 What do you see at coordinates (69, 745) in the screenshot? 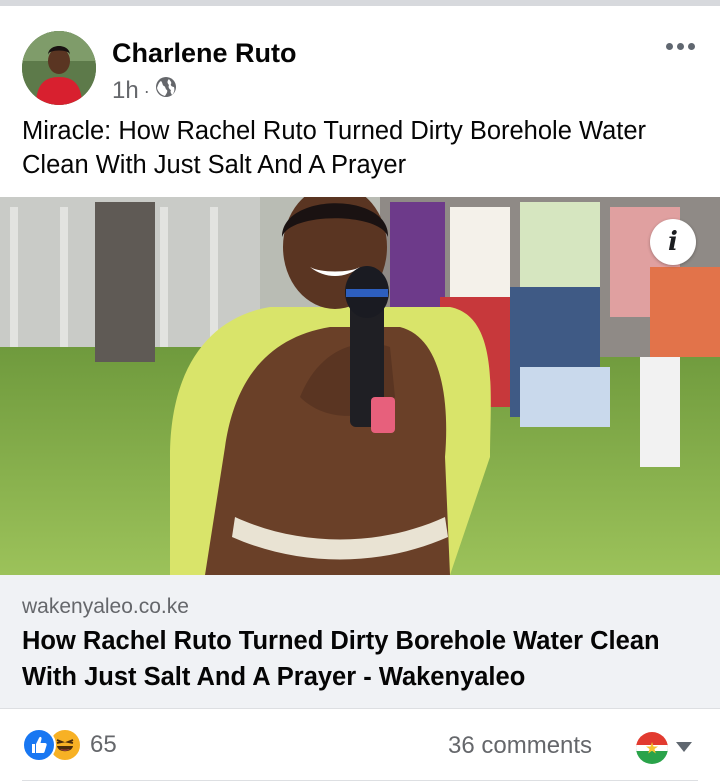
I see `reactions-summary: 65` at bounding box center [69, 745].